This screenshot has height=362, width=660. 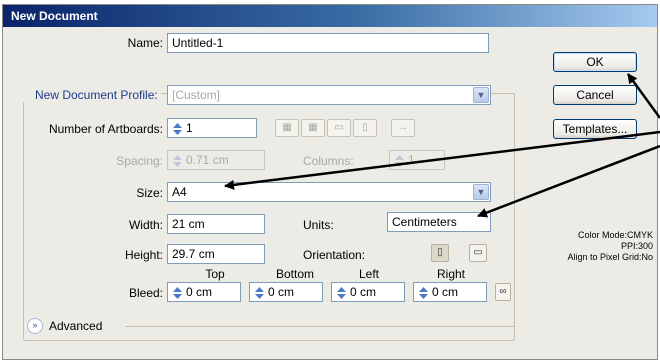 I want to click on arrow-to-ok, so click(x=643, y=96).